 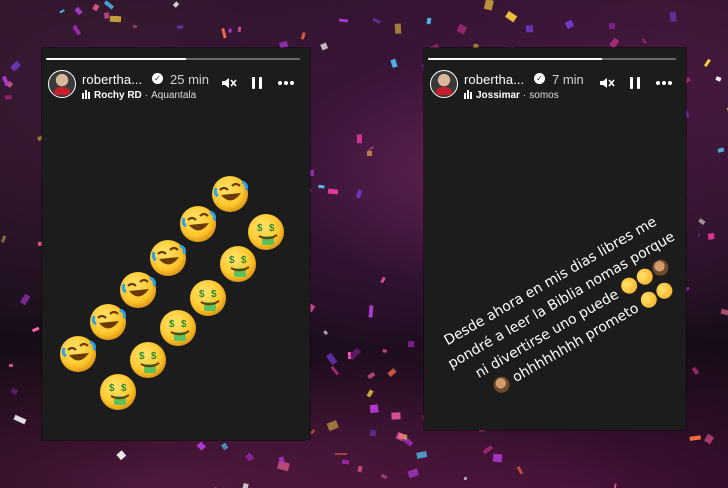 I want to click on music-label: Jossimar · somos, so click(x=511, y=95).